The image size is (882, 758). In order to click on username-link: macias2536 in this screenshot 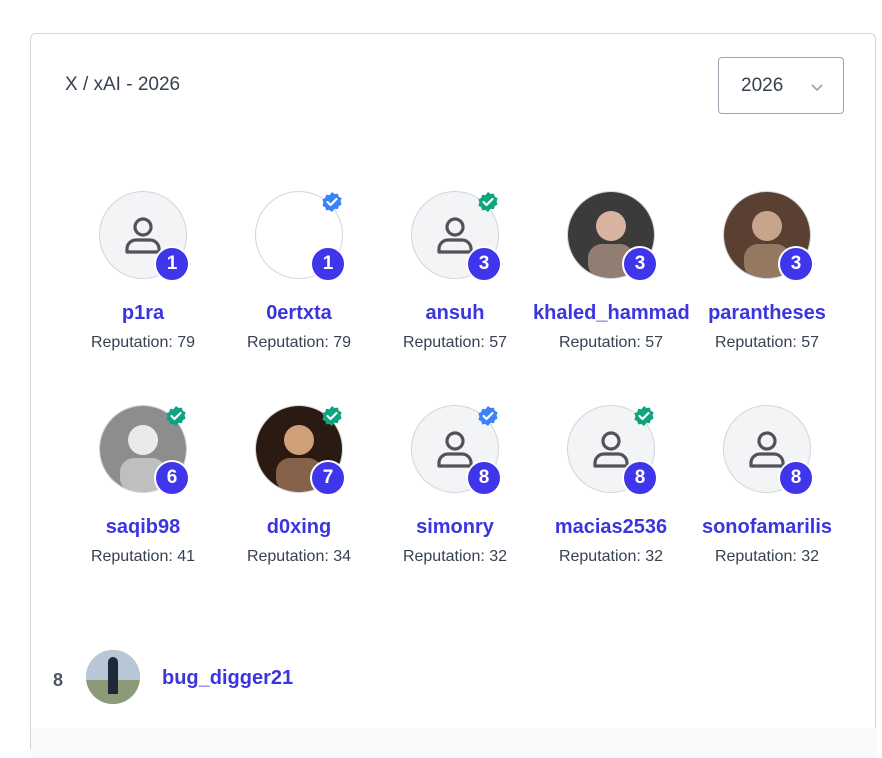, I will do `click(611, 527)`.